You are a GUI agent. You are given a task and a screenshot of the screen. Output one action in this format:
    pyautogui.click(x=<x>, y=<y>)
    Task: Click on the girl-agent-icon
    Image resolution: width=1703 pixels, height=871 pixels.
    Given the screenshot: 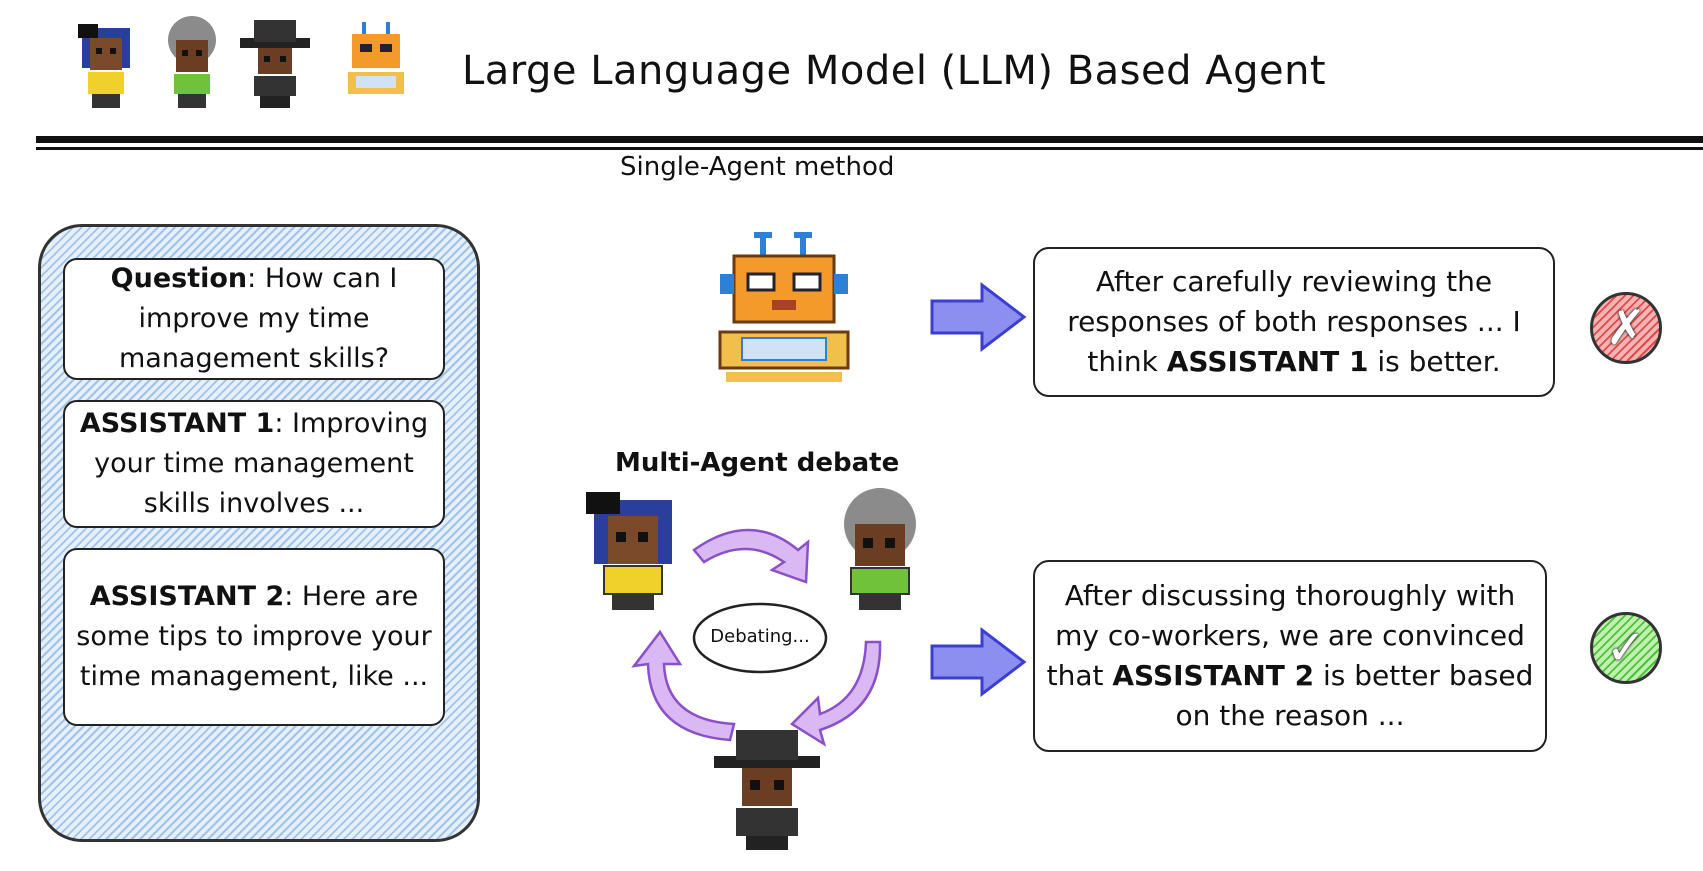 What is the action you would take?
    pyautogui.click(x=104, y=66)
    